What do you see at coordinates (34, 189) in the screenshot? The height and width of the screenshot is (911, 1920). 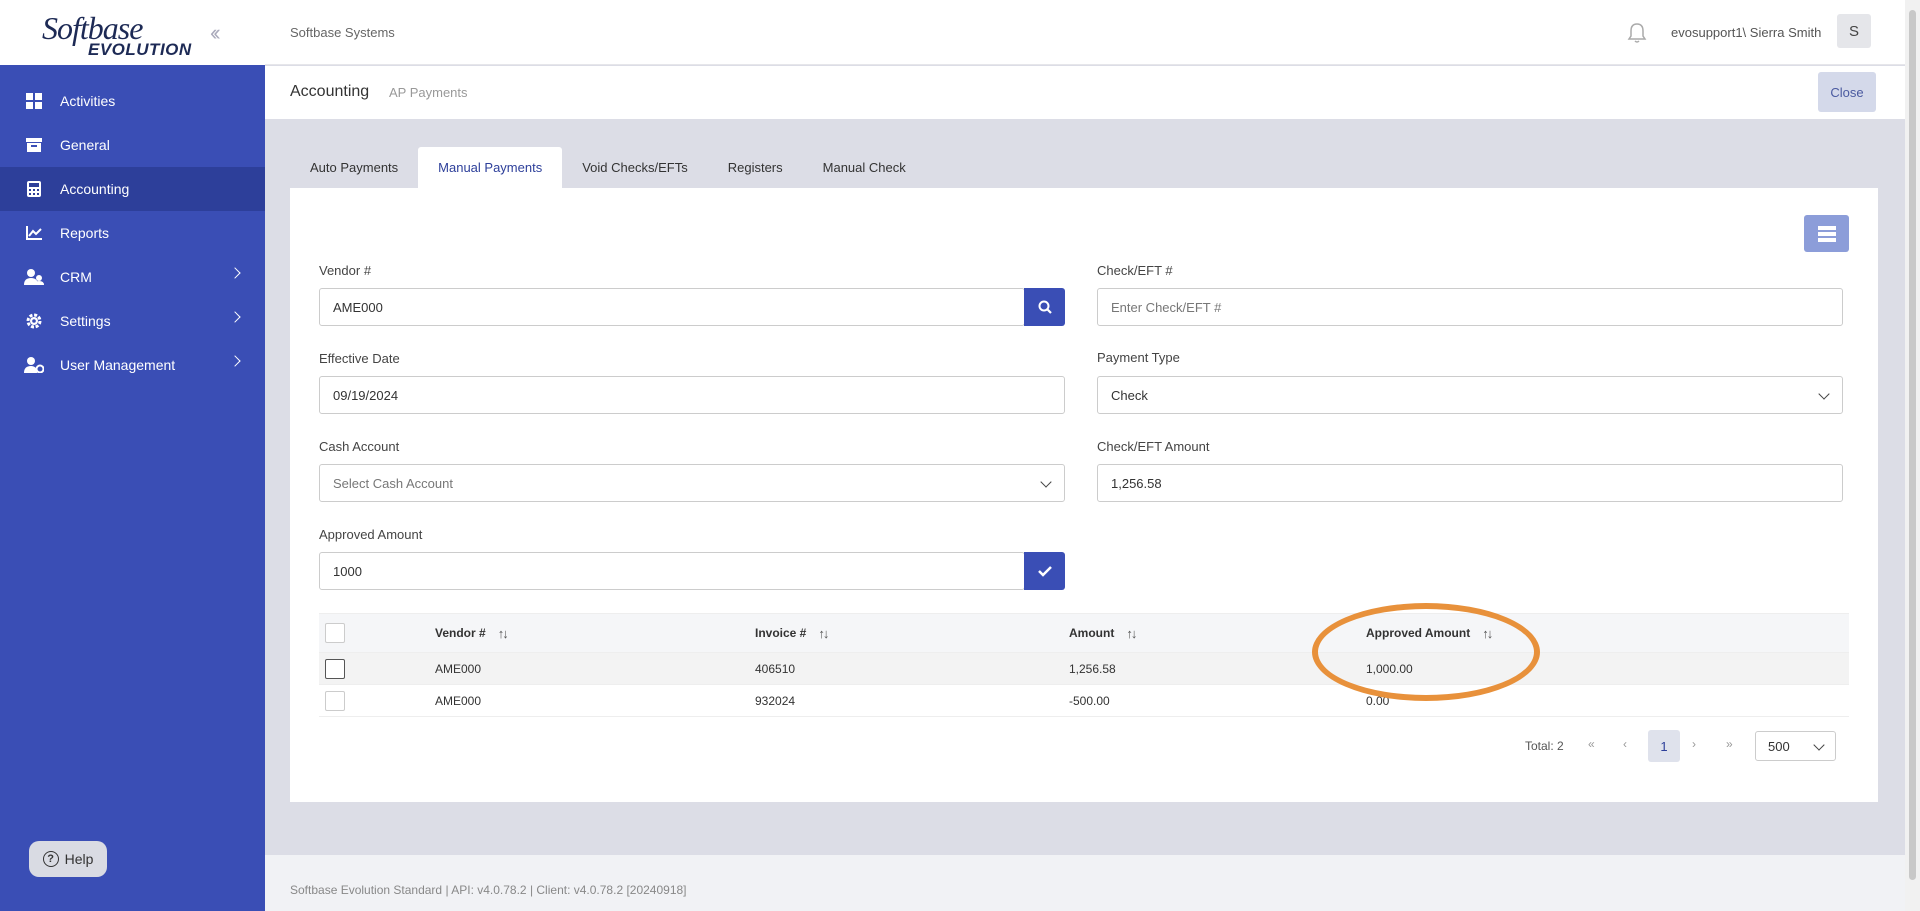 I see `calculator-icon` at bounding box center [34, 189].